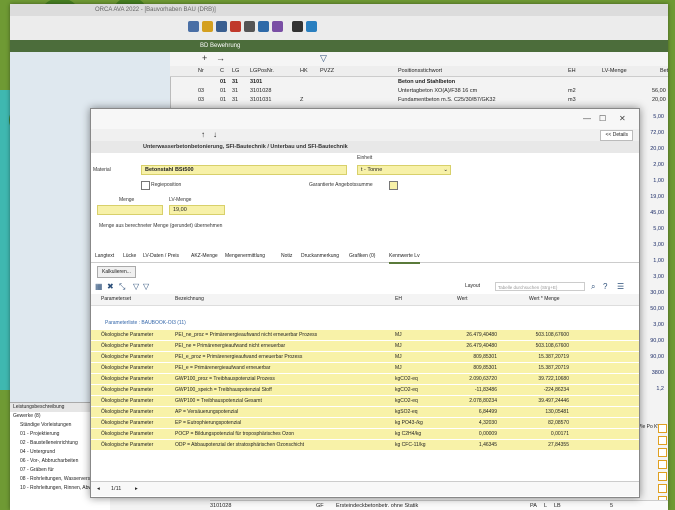 This screenshot has height=510, width=675. I want to click on details-button: << Details, so click(616, 135).